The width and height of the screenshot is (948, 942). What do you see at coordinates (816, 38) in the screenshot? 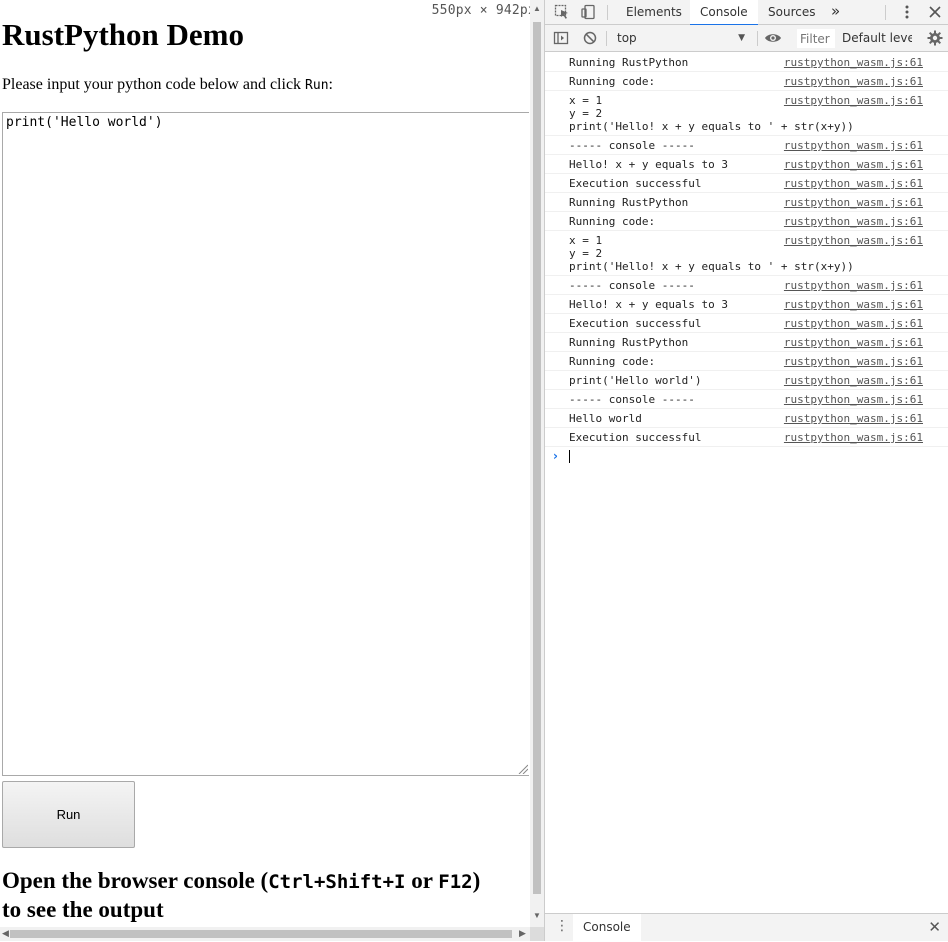
I see `filter-input` at bounding box center [816, 38].